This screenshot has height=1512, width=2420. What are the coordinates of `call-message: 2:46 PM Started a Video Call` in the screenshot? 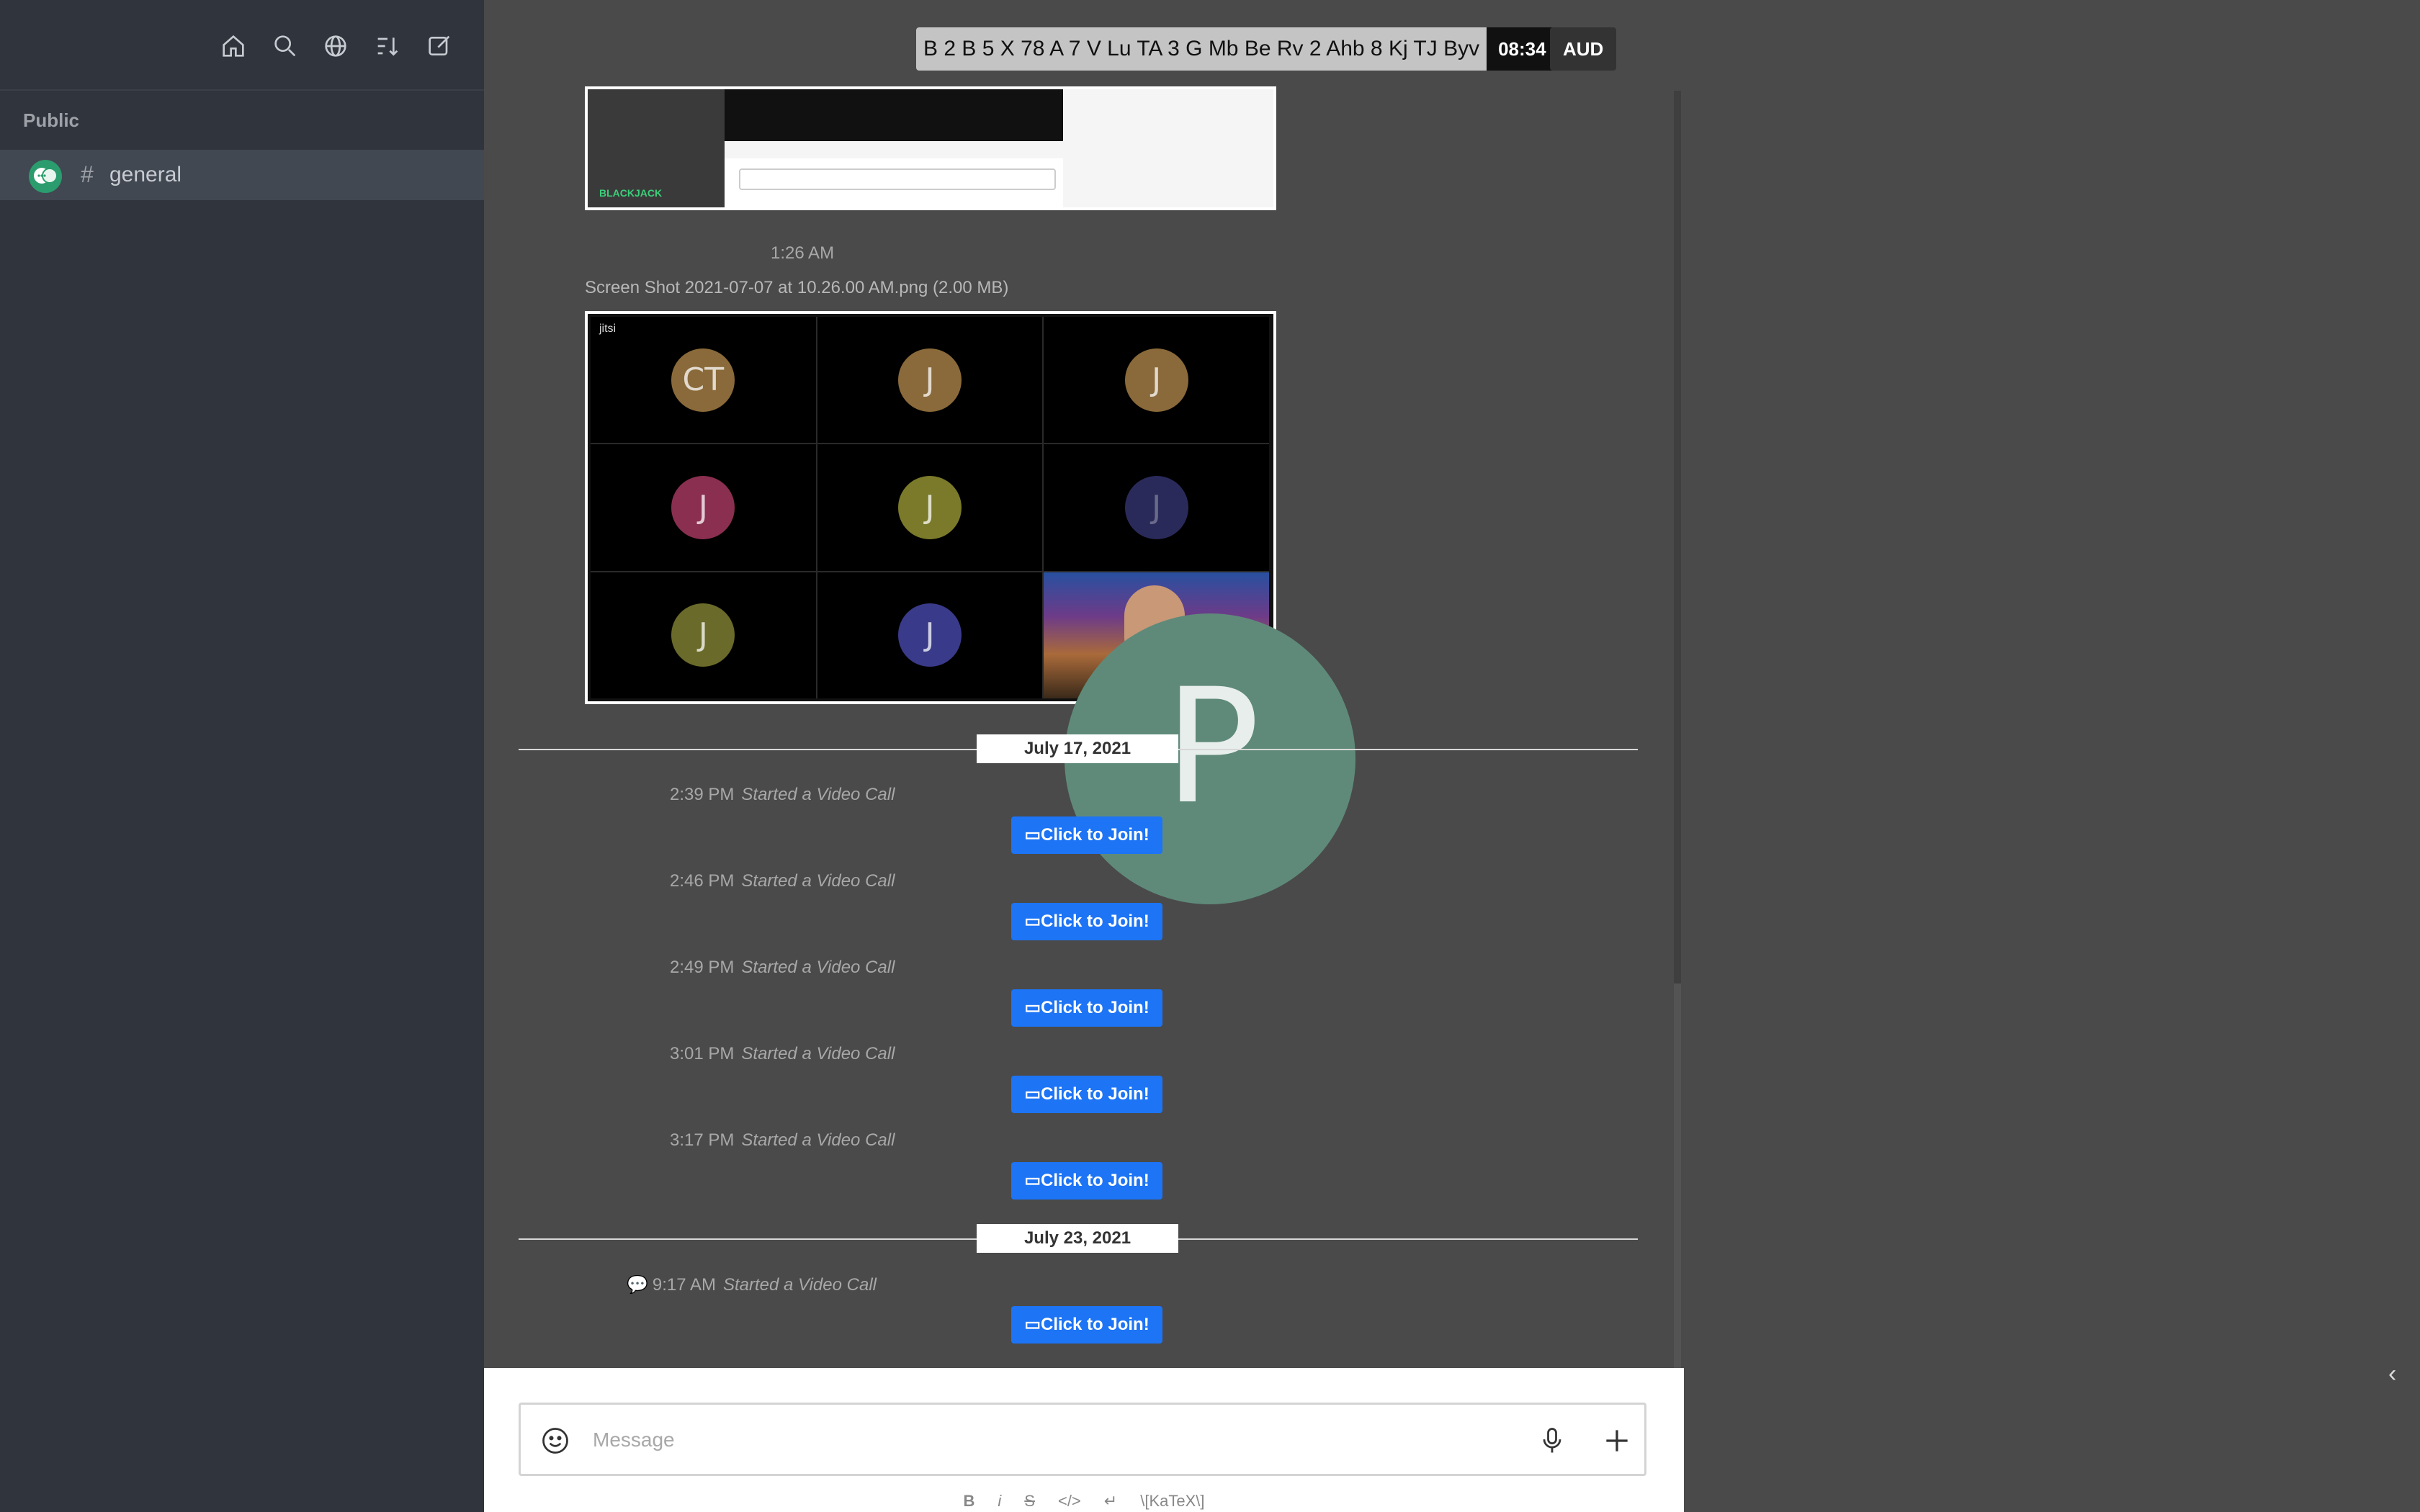 It's located at (783, 881).